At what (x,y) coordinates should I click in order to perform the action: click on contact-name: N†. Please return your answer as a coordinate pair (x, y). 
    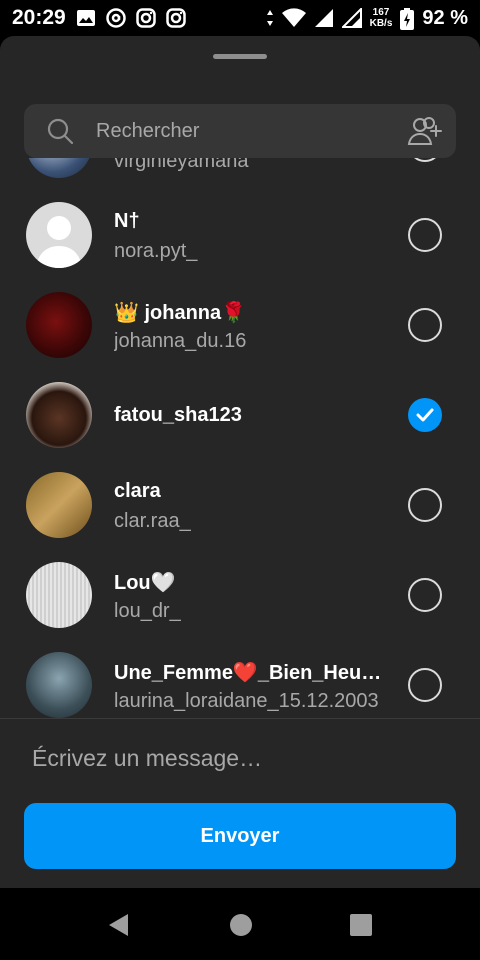
    Looking at the image, I should click on (127, 221).